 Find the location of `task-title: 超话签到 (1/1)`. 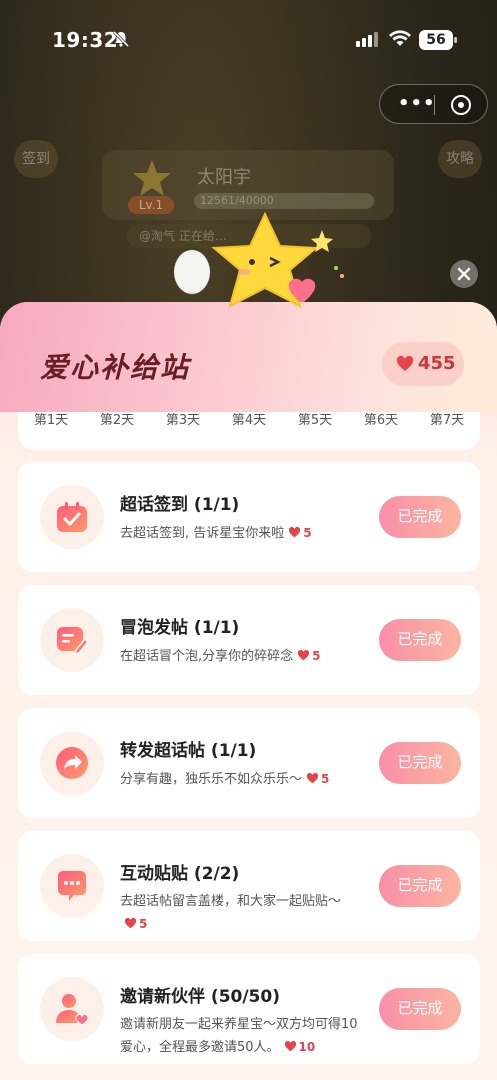

task-title: 超话签到 (1/1) is located at coordinates (180, 505).